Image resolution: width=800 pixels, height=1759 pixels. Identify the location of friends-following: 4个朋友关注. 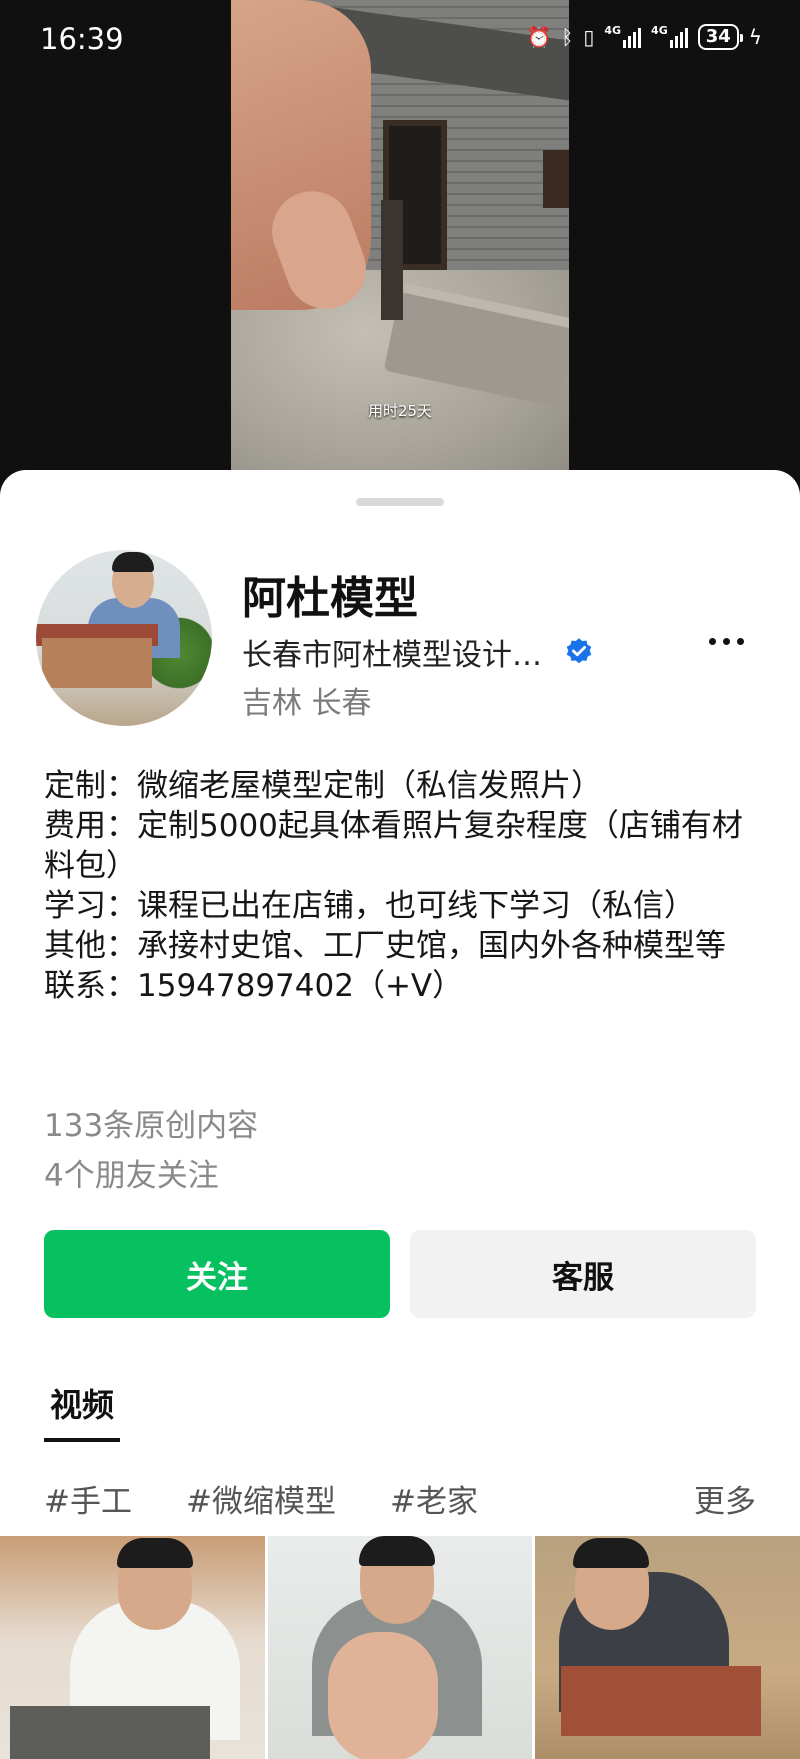
(131, 1172).